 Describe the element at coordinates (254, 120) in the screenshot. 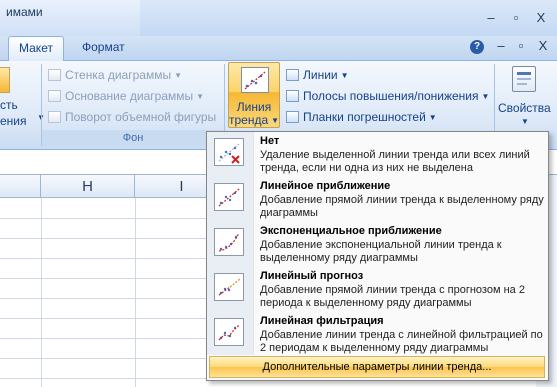

I see `trendline-label-2: тренда ▼` at that location.